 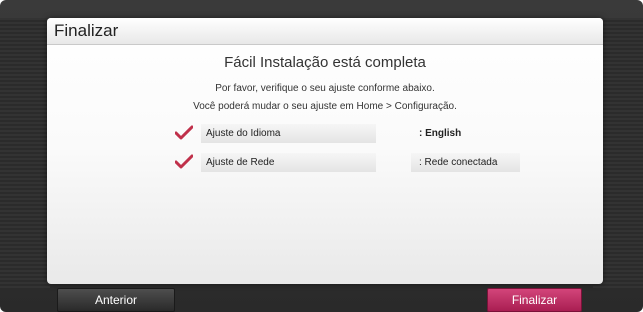 I want to click on setting-label-language: Ajuste do Idioma, so click(x=288, y=133).